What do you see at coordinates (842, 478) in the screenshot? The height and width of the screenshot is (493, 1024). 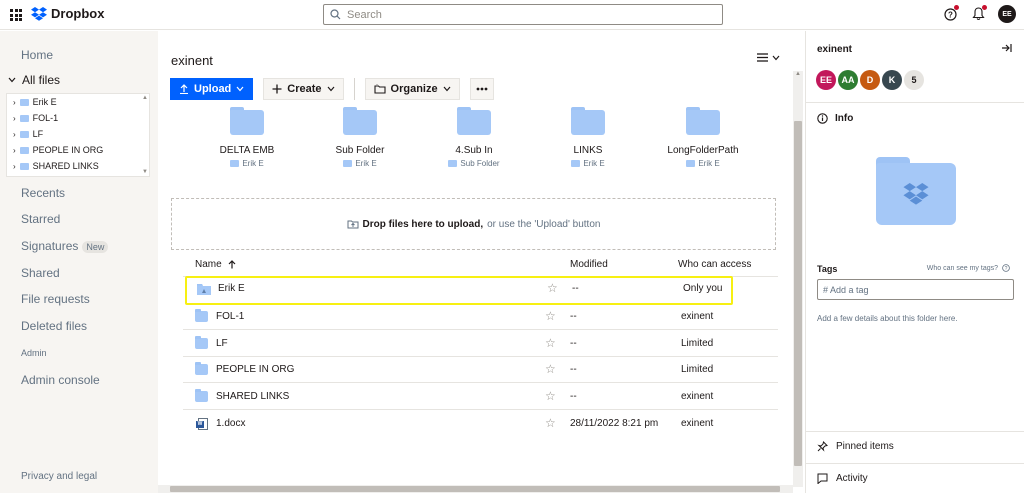 I see `activity-link: Activity` at bounding box center [842, 478].